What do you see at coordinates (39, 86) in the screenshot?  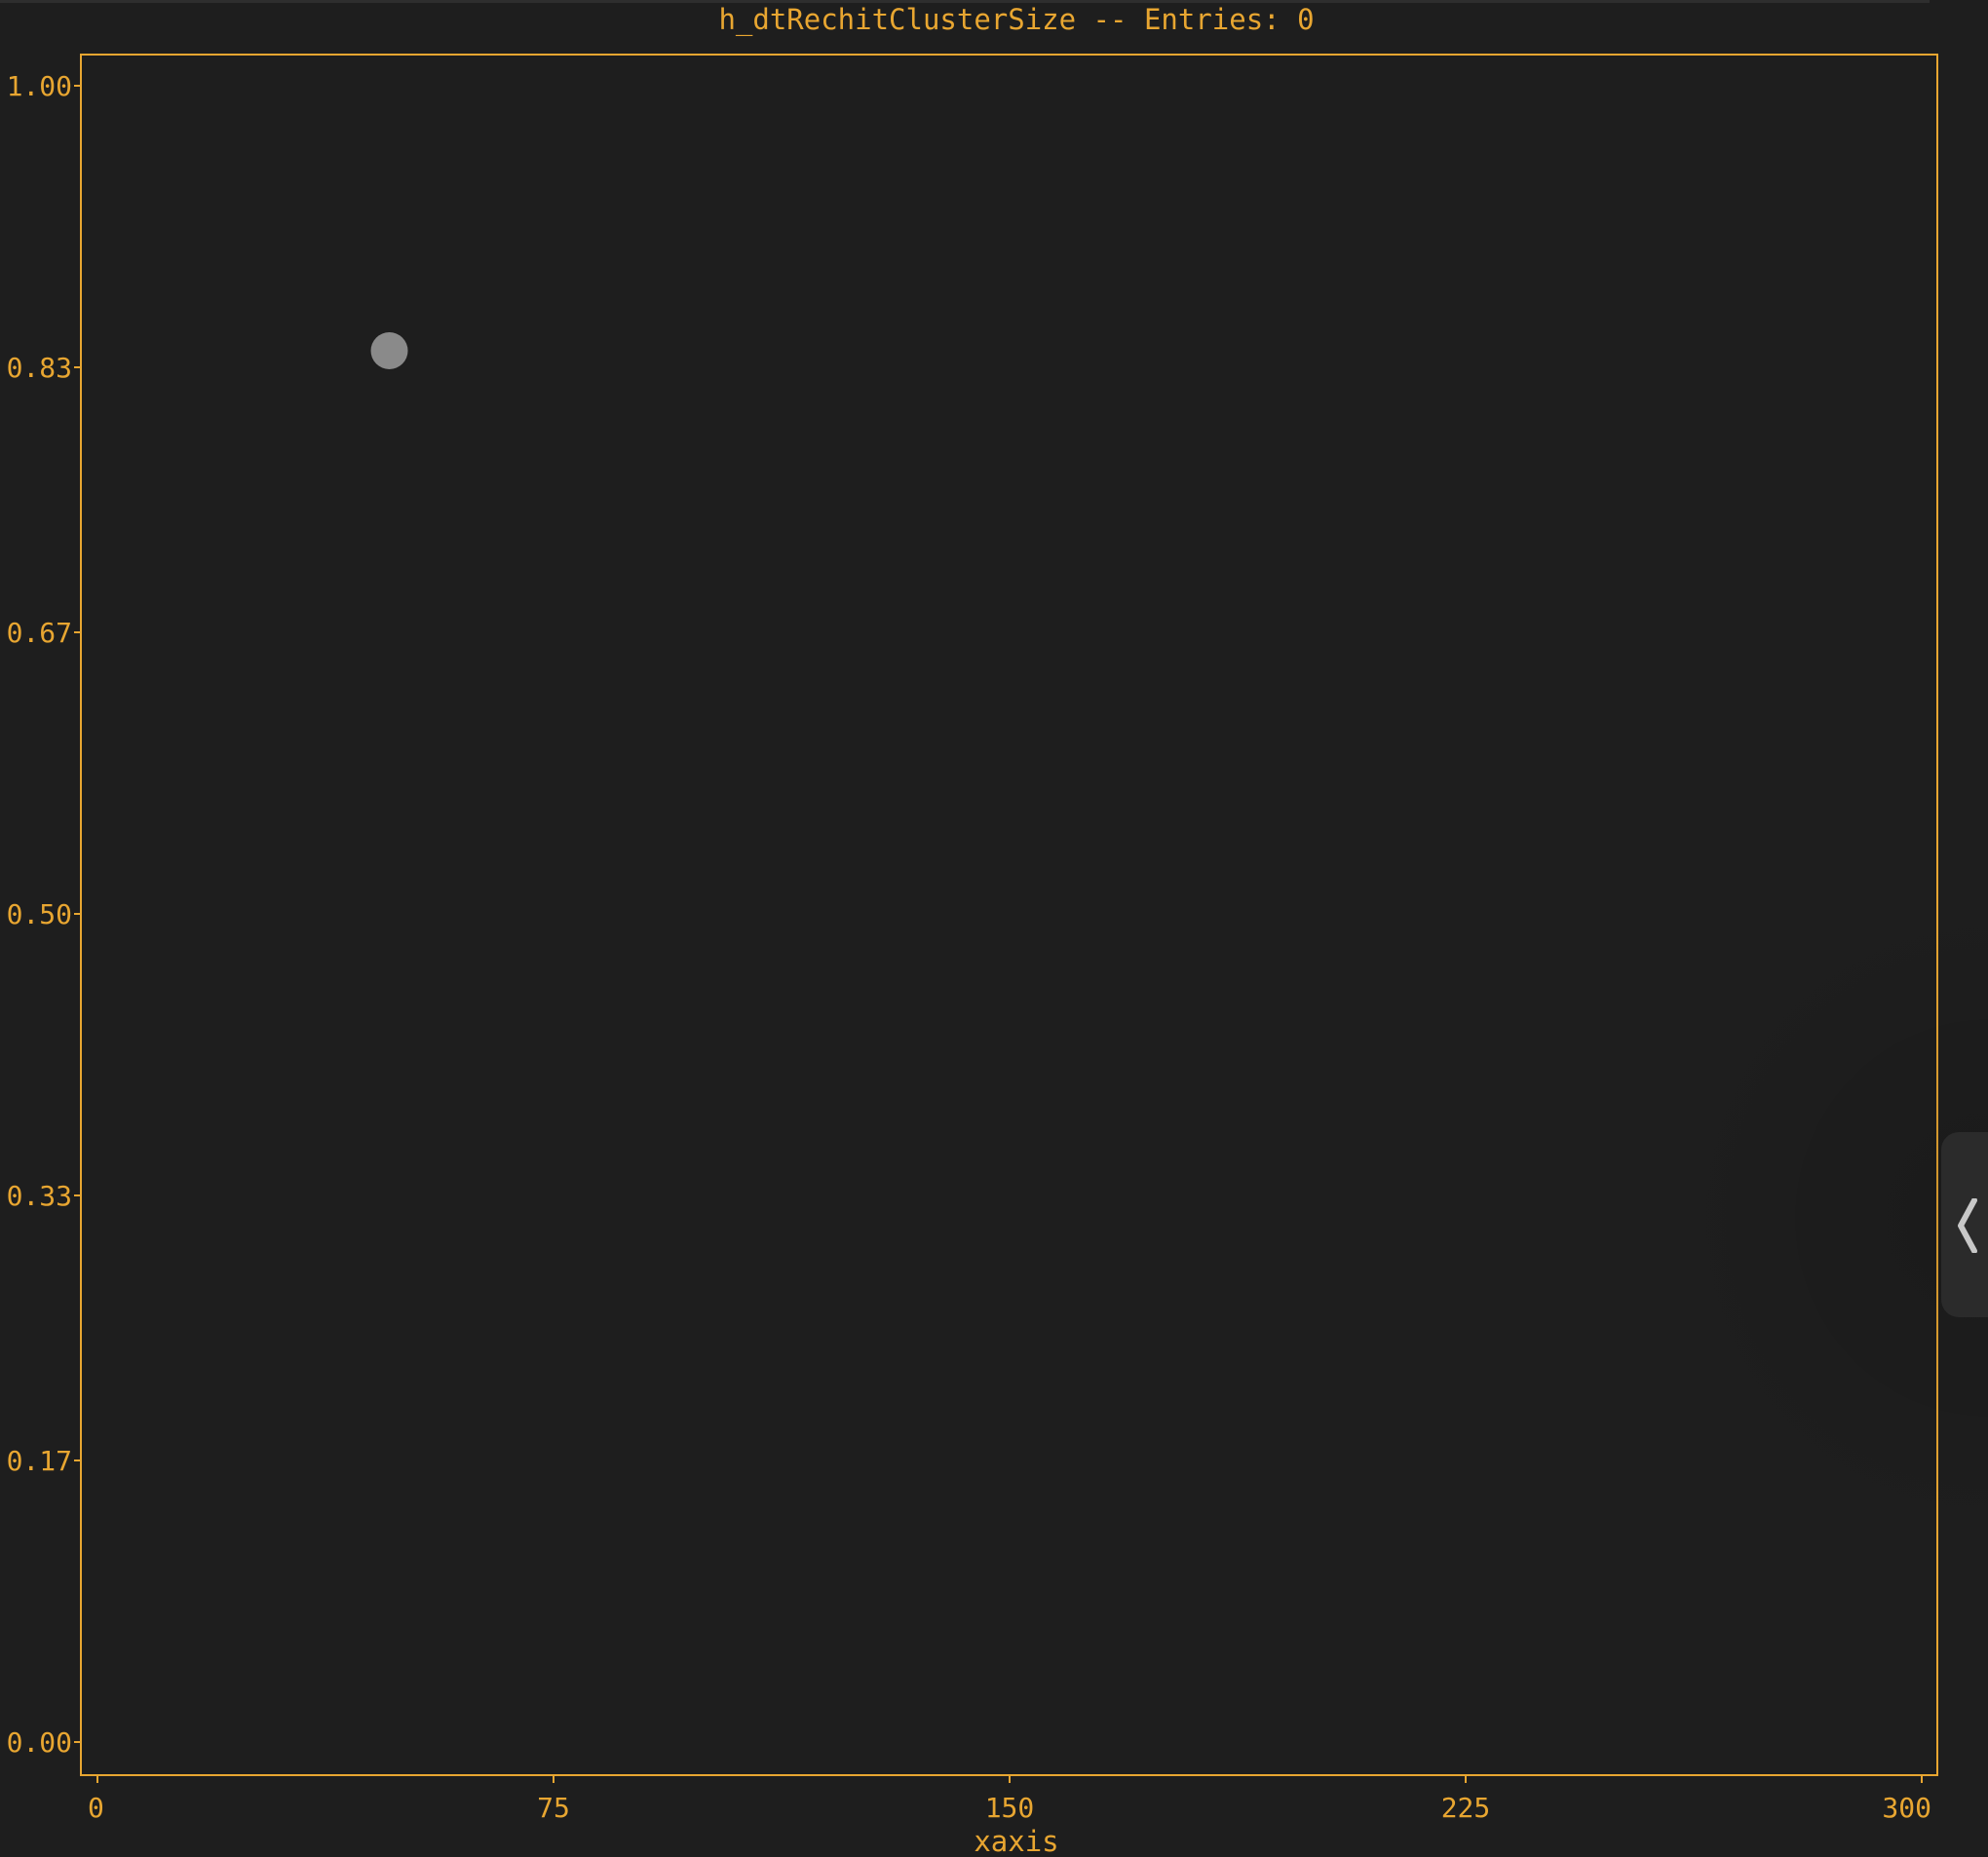 I see `y-tick-label: 1.00` at bounding box center [39, 86].